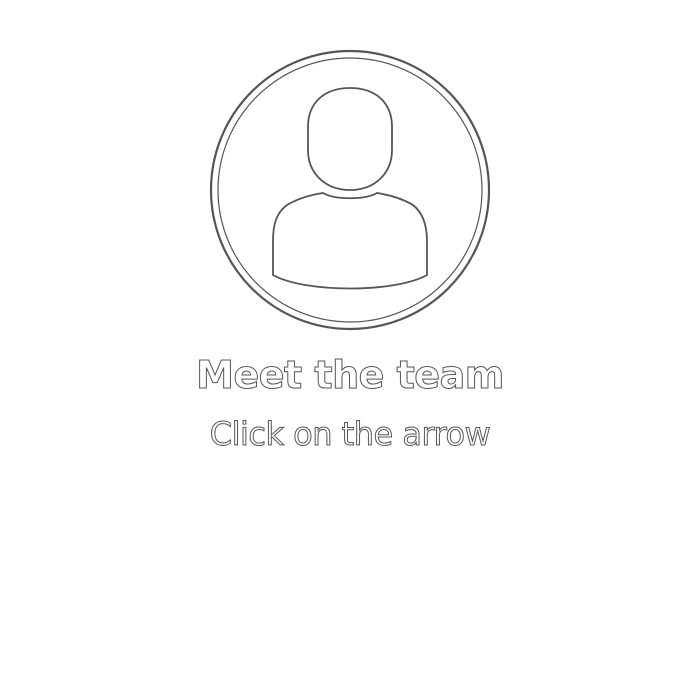 The image size is (700, 700). I want to click on page-title: Meet the team, so click(350, 375).